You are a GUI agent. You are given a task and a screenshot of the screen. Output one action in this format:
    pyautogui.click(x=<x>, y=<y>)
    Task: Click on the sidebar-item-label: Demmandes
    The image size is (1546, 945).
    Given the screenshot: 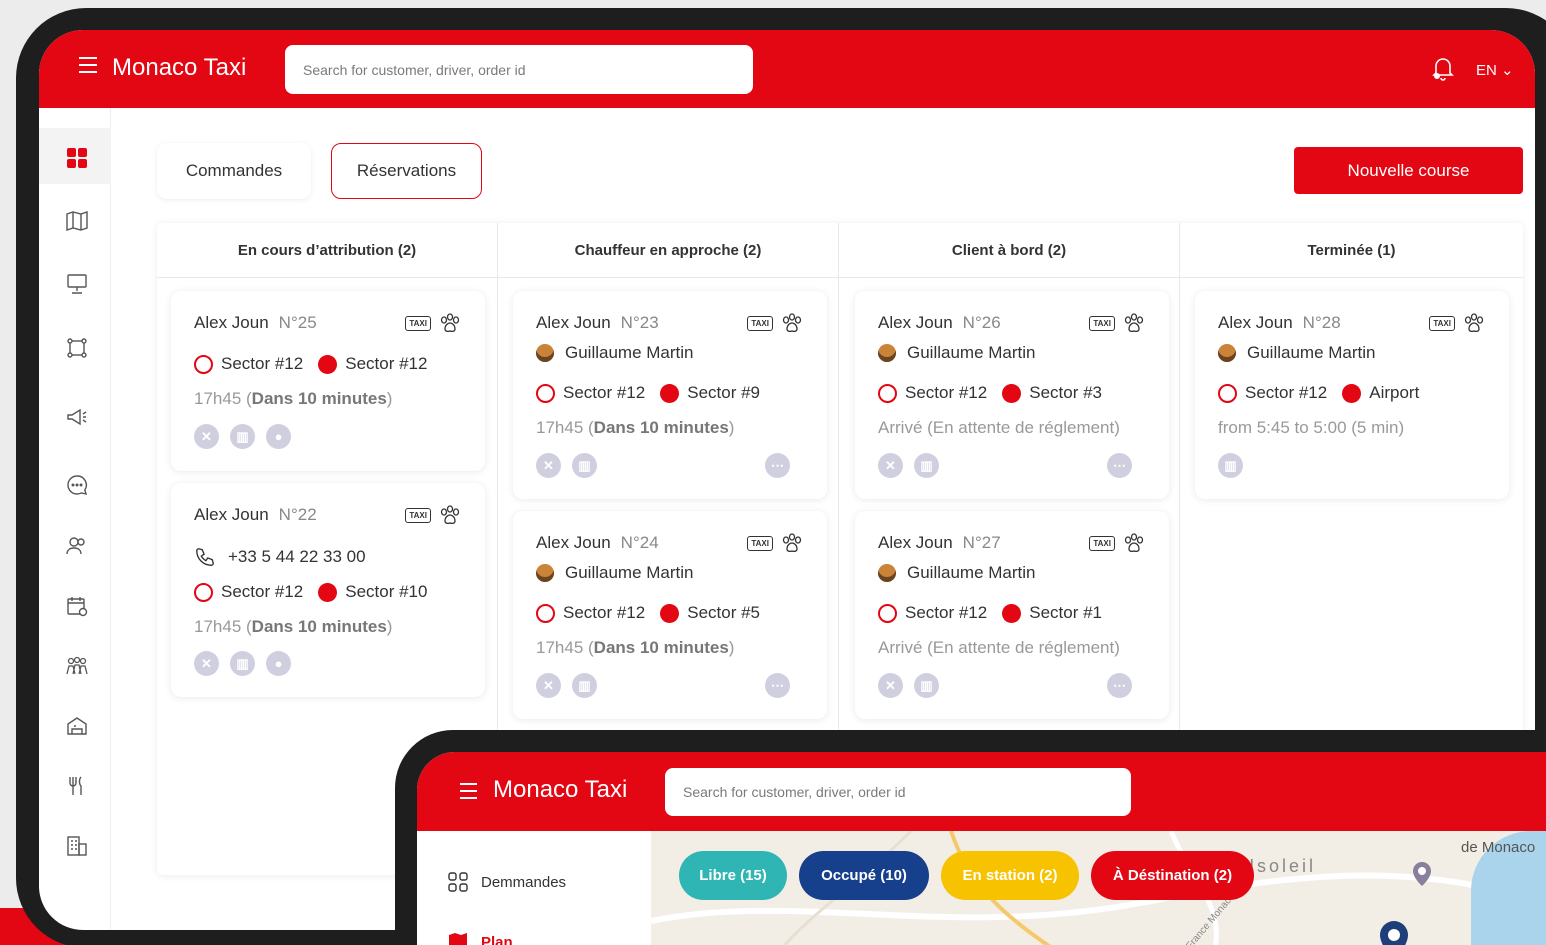 What is the action you would take?
    pyautogui.click(x=524, y=882)
    